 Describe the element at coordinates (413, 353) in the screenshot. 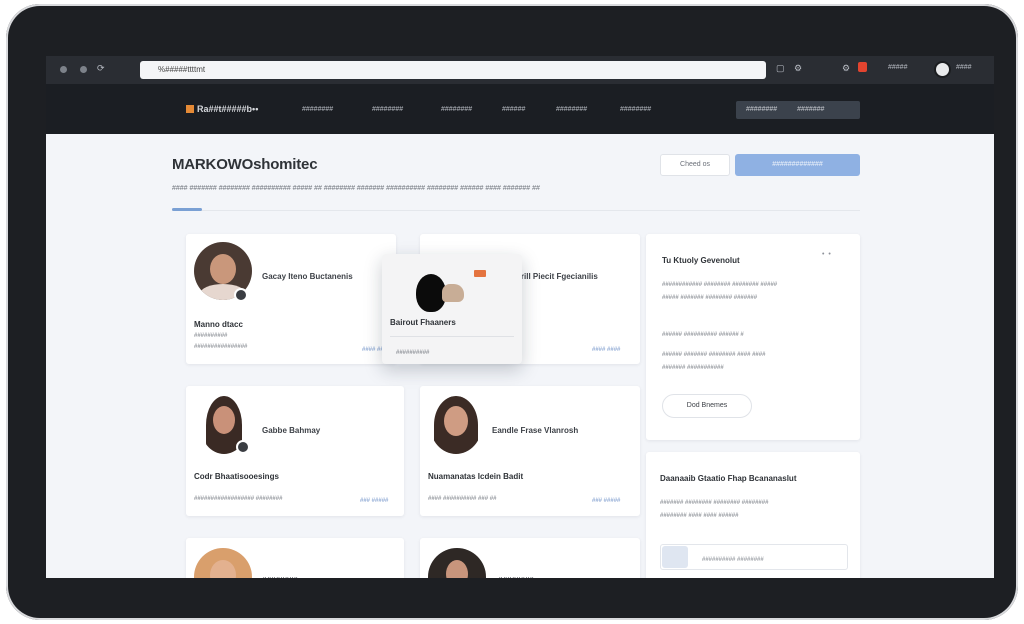

I see `preview-subtitle: ##########` at that location.